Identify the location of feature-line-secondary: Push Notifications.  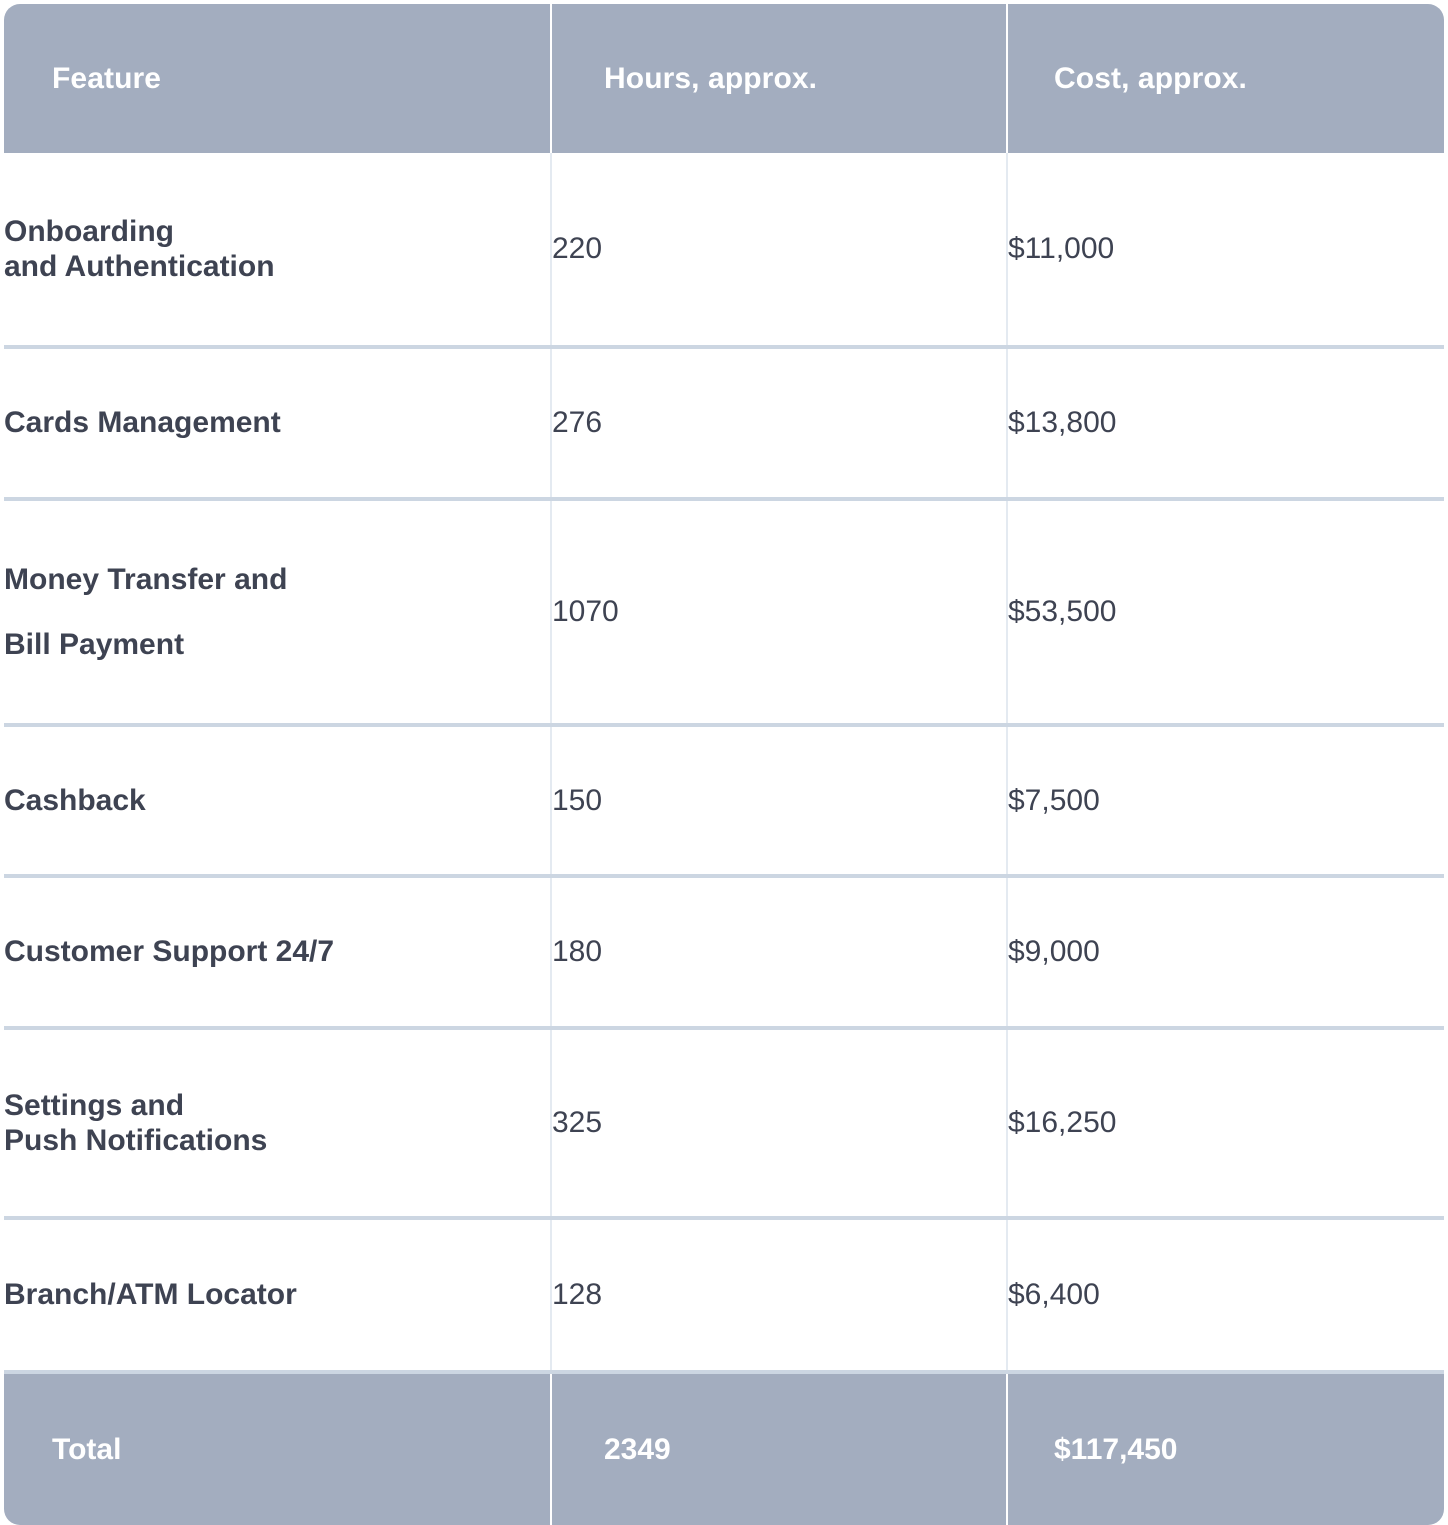
(136, 1140).